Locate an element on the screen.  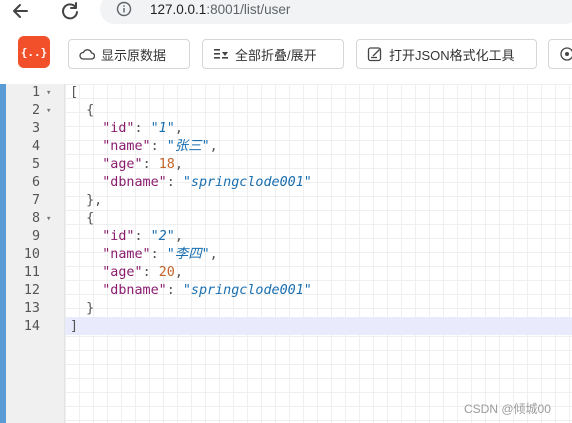
line-number: 8 is located at coordinates (35, 218).